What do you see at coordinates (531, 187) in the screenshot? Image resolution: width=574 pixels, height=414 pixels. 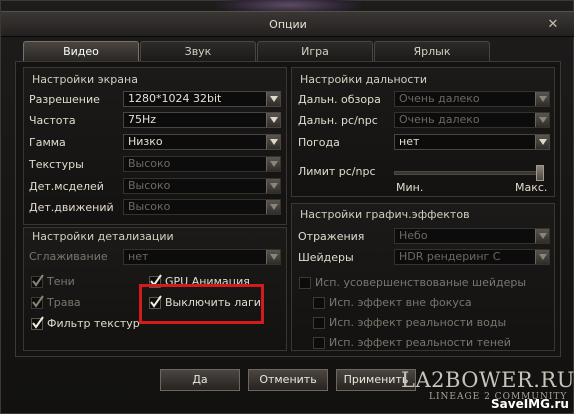 I see `limit-max-label: Макс.` at bounding box center [531, 187].